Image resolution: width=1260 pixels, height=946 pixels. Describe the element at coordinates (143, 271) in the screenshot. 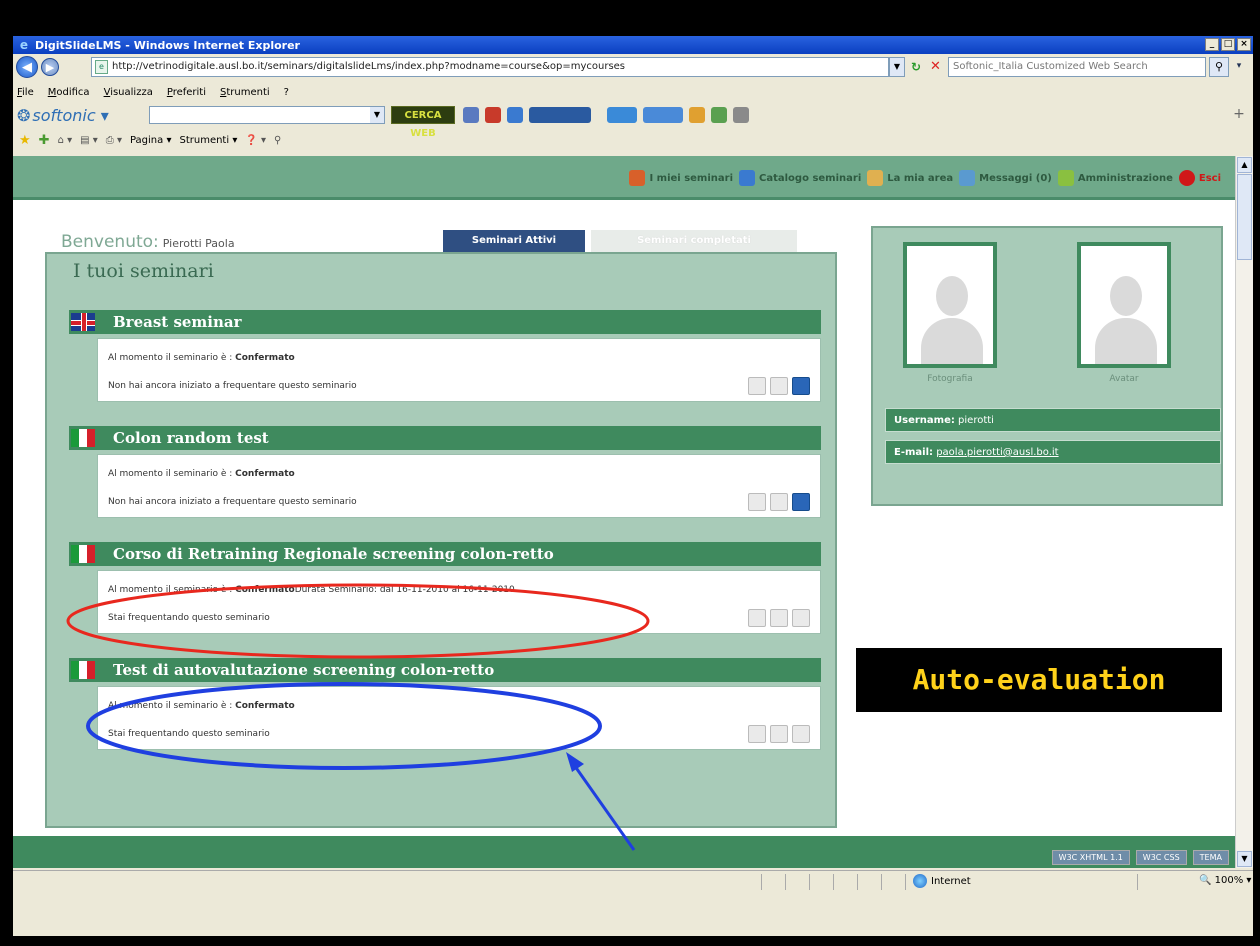

I see `panel-title: I tuoi seminari` at that location.